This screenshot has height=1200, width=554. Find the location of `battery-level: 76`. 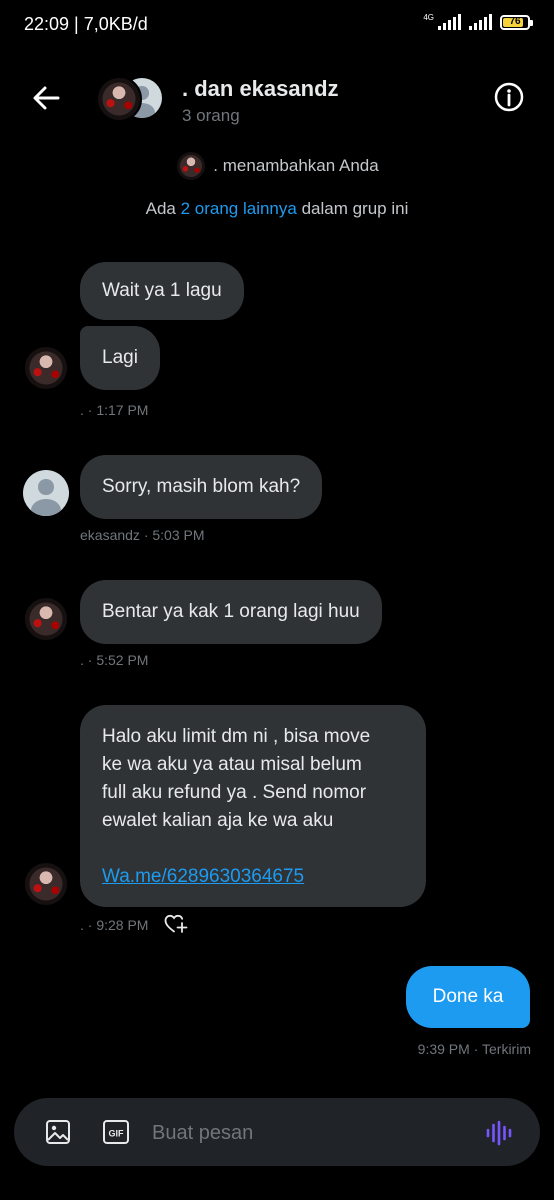

battery-level: 76 is located at coordinates (515, 21).